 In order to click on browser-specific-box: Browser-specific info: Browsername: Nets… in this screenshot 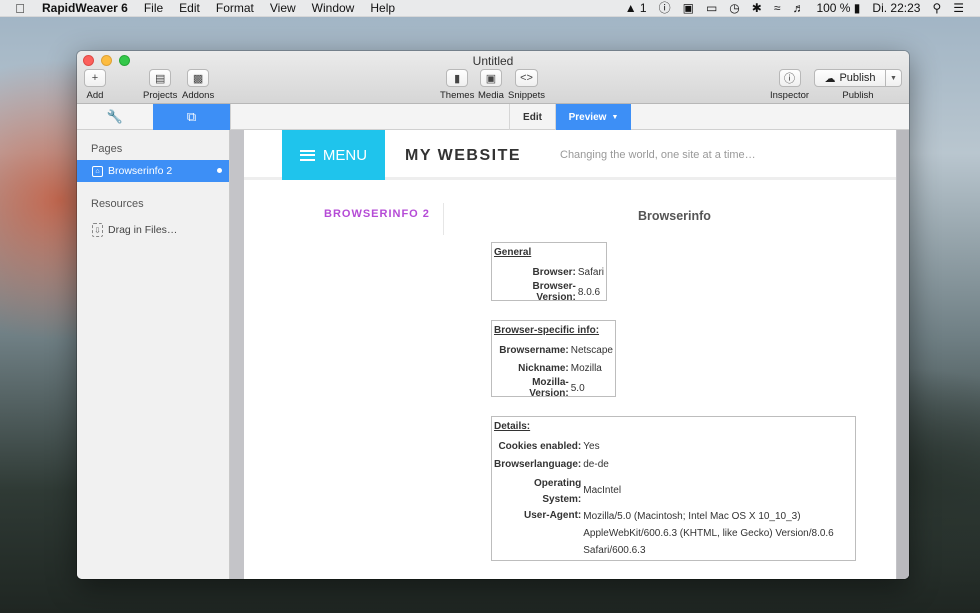, I will do `click(553, 359)`.